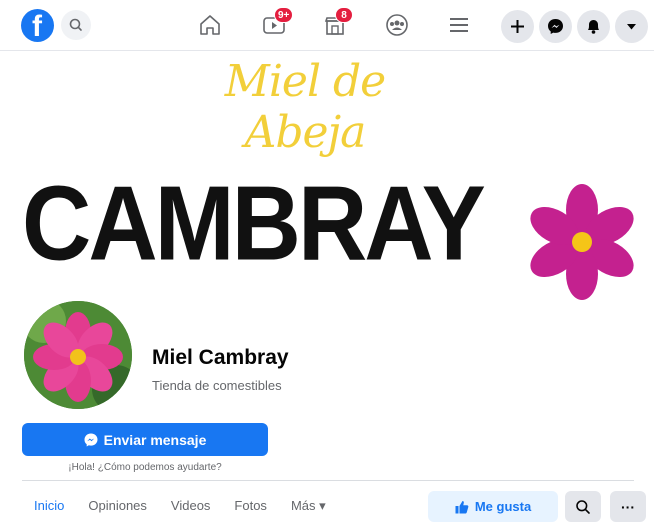 Image resolution: width=654 pixels, height=527 pixels. Describe the element at coordinates (503, 506) in the screenshot. I see `like-label: Me gusta` at that location.